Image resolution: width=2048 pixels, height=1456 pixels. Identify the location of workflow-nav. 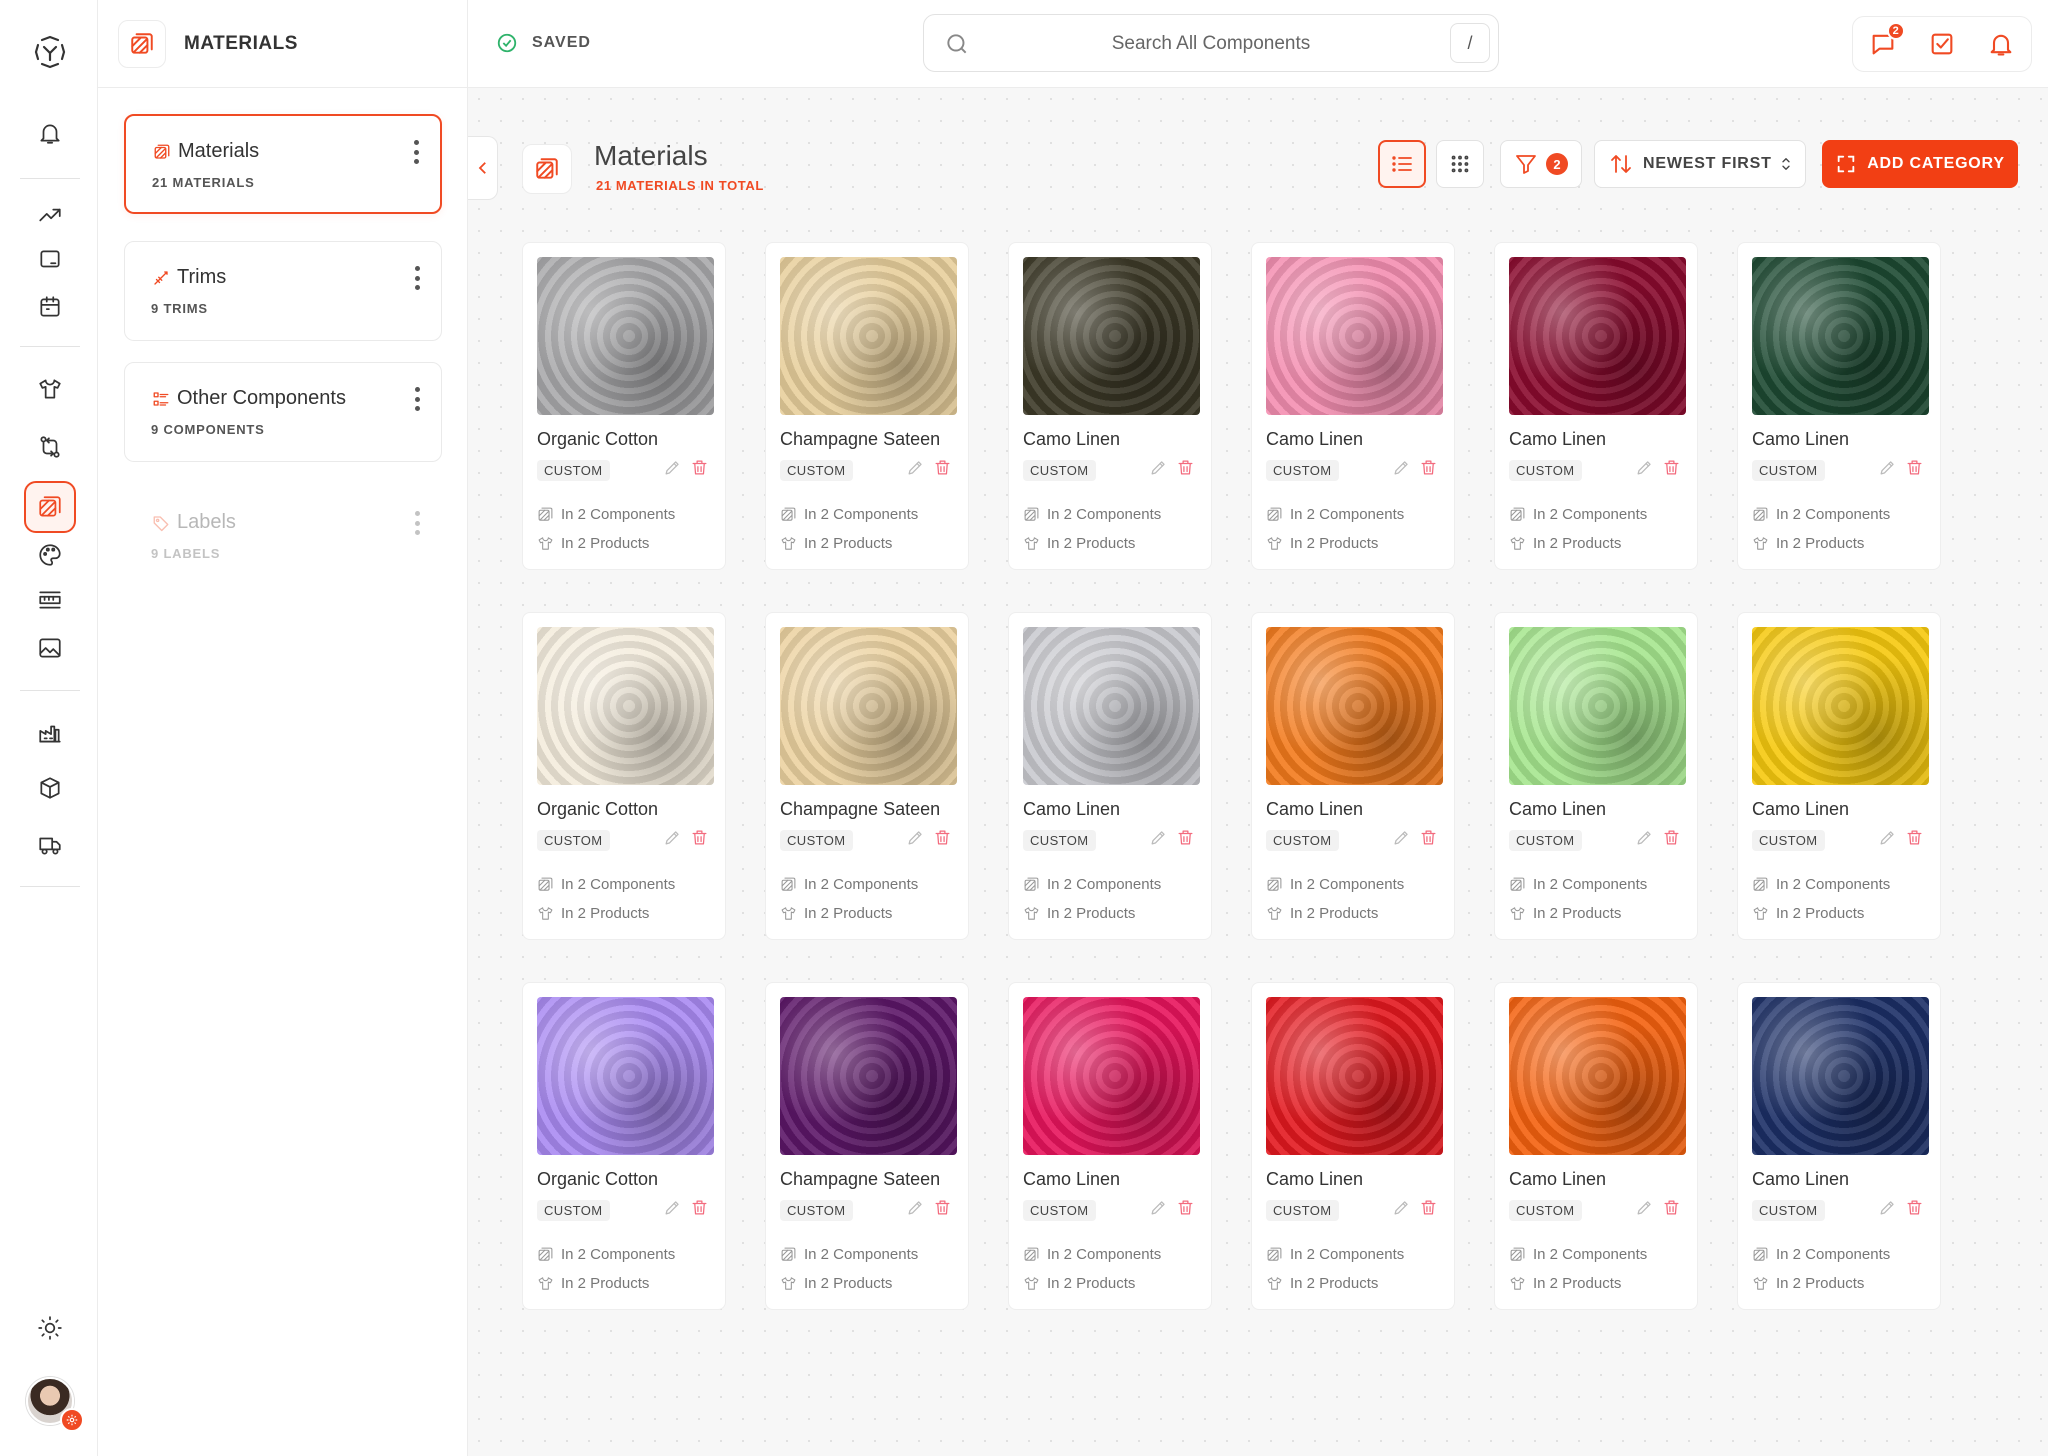
(50, 447).